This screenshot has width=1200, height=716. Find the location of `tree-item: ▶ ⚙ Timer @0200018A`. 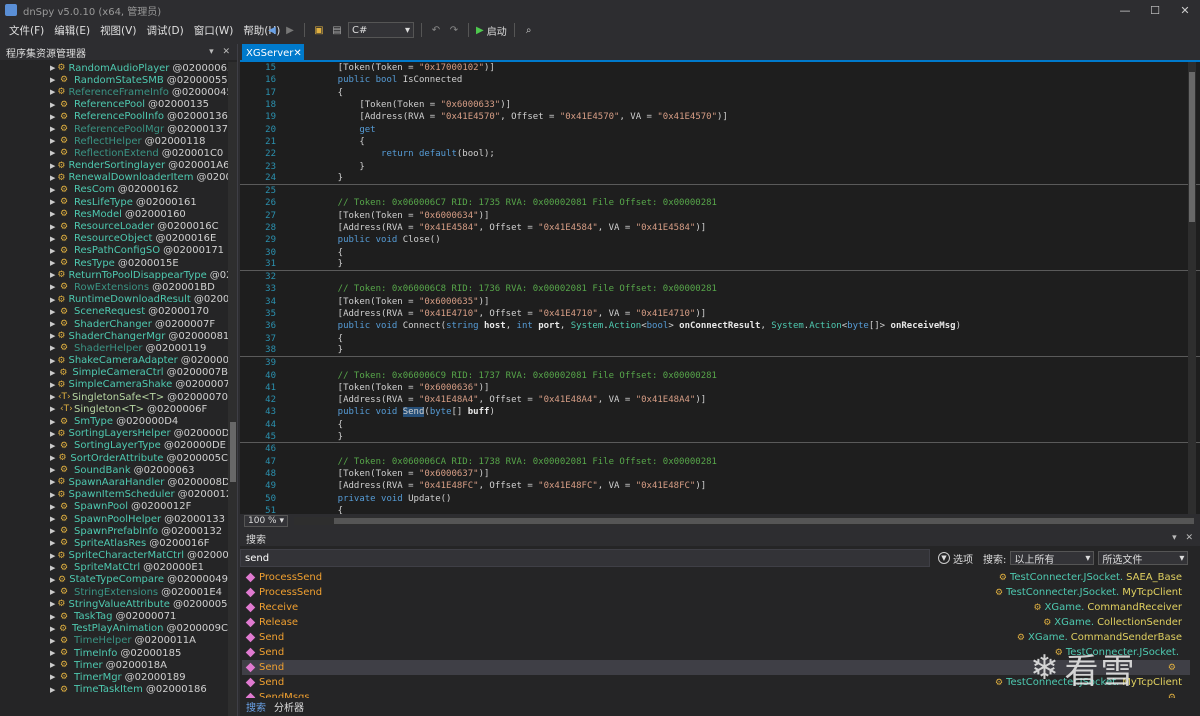

tree-item: ▶ ⚙ Timer @0200018A is located at coordinates (114, 665).